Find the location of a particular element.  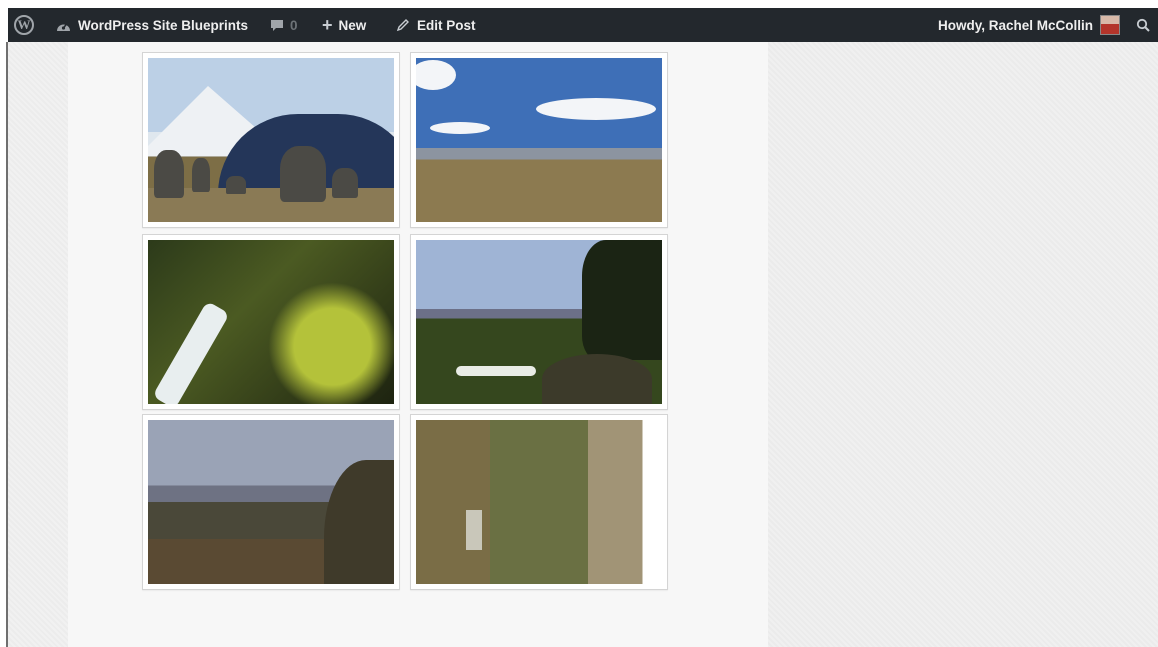

new-label: New is located at coordinates (352, 25).